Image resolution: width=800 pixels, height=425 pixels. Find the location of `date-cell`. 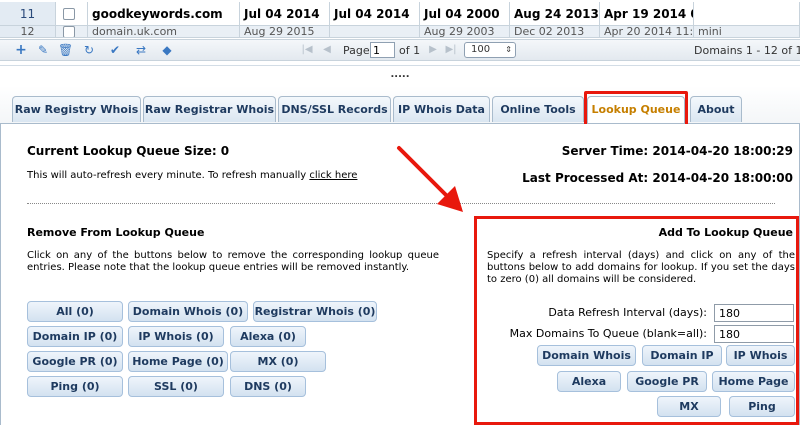

date-cell is located at coordinates (375, 31).